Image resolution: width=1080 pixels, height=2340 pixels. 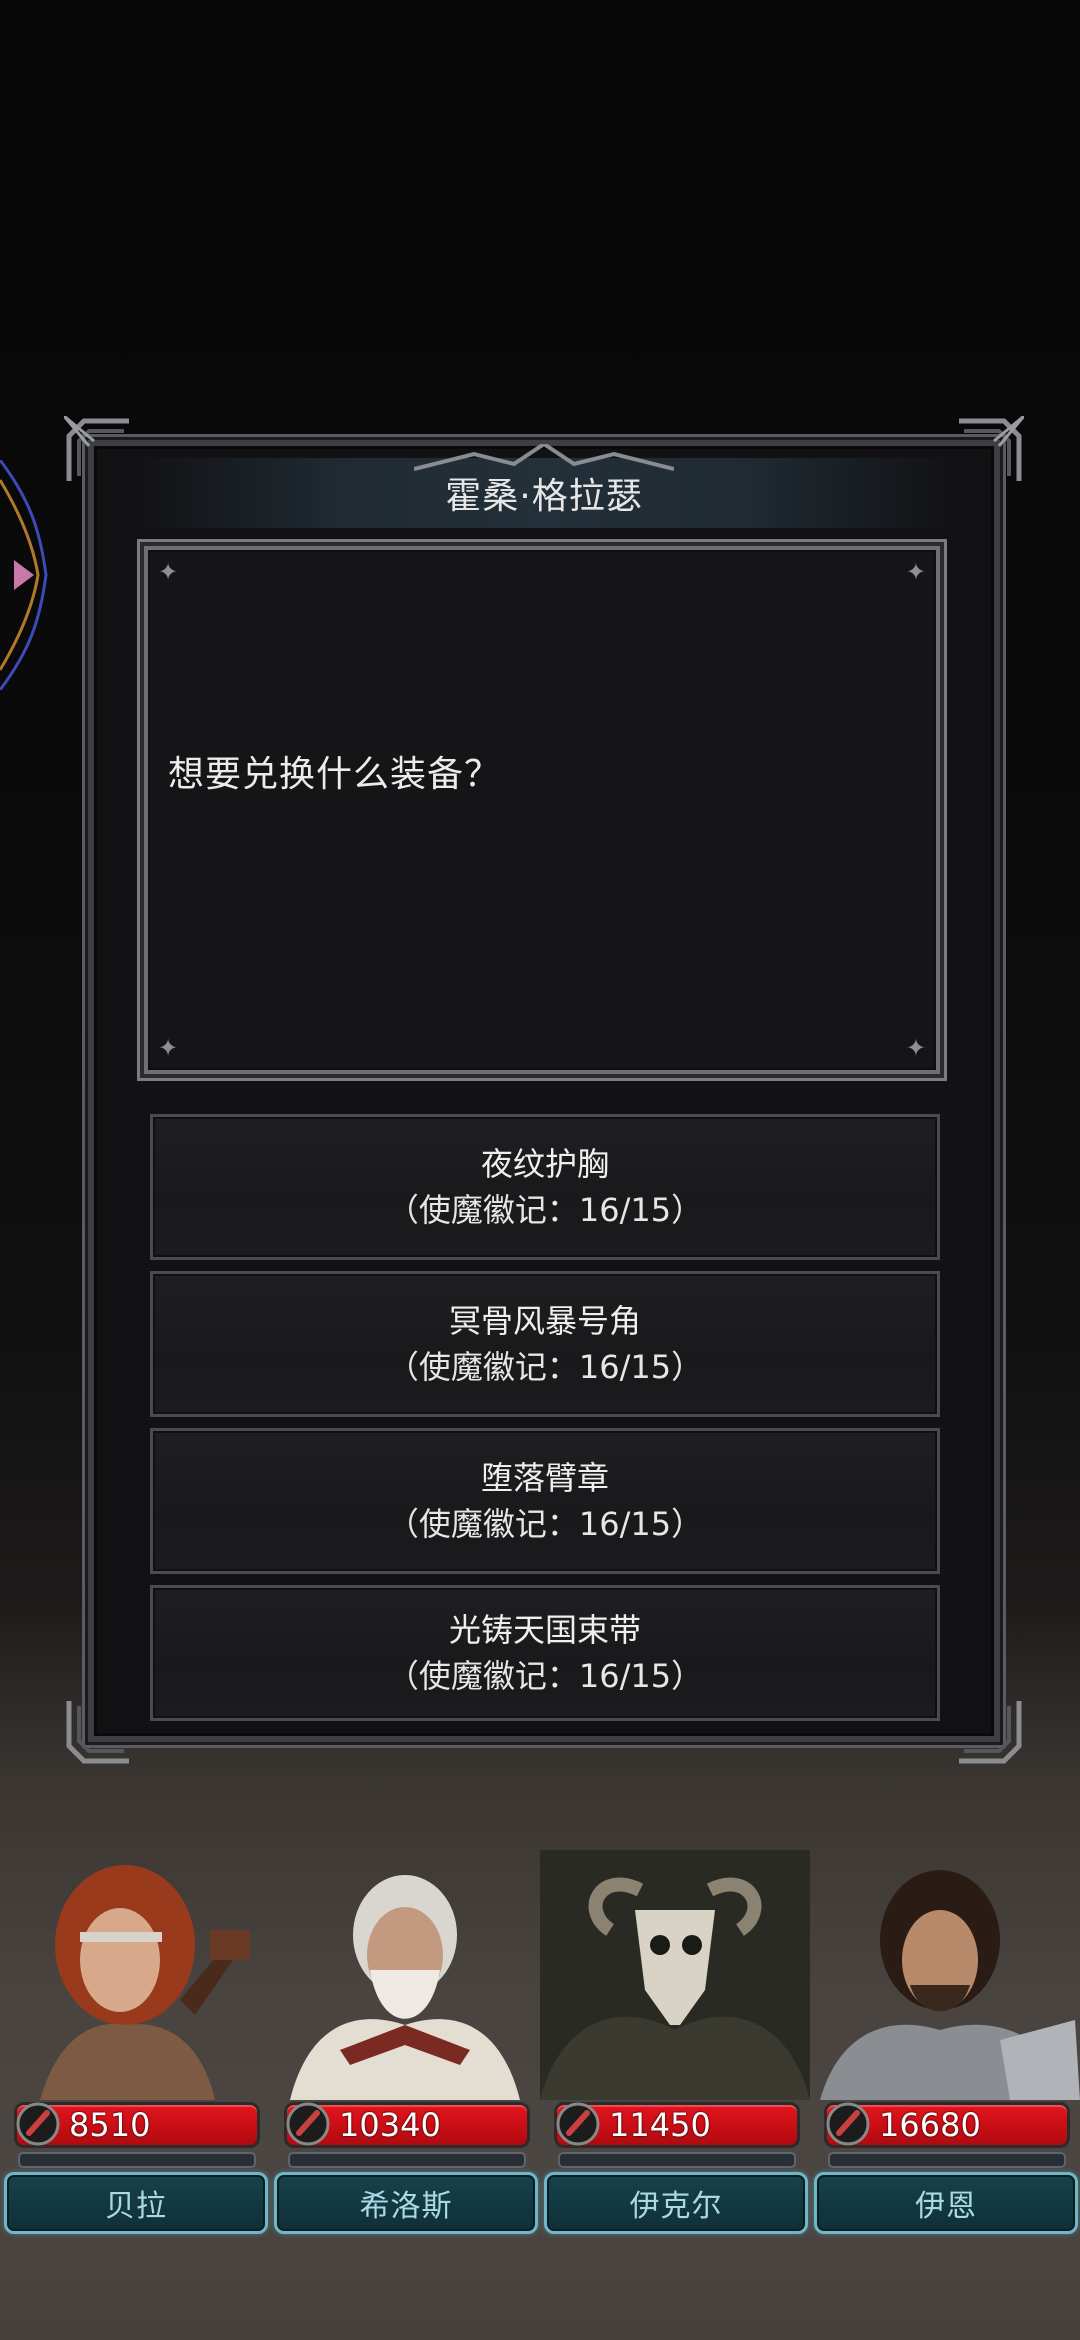 I want to click on exchange-option: 冥骨风暴号角 （使魔徽记：16/15）, so click(x=545, y=1344).